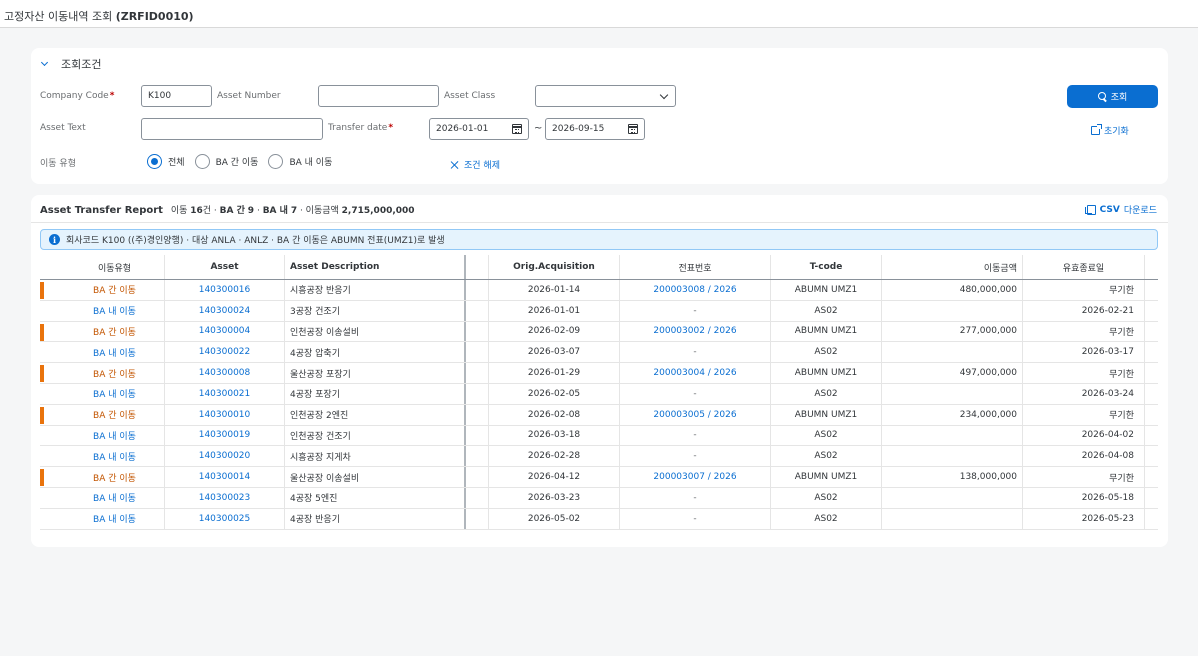 Image resolution: width=1198 pixels, height=656 pixels. Describe the element at coordinates (1120, 209) in the screenshot. I see `csv-download-button: CSV 다운로드` at that location.